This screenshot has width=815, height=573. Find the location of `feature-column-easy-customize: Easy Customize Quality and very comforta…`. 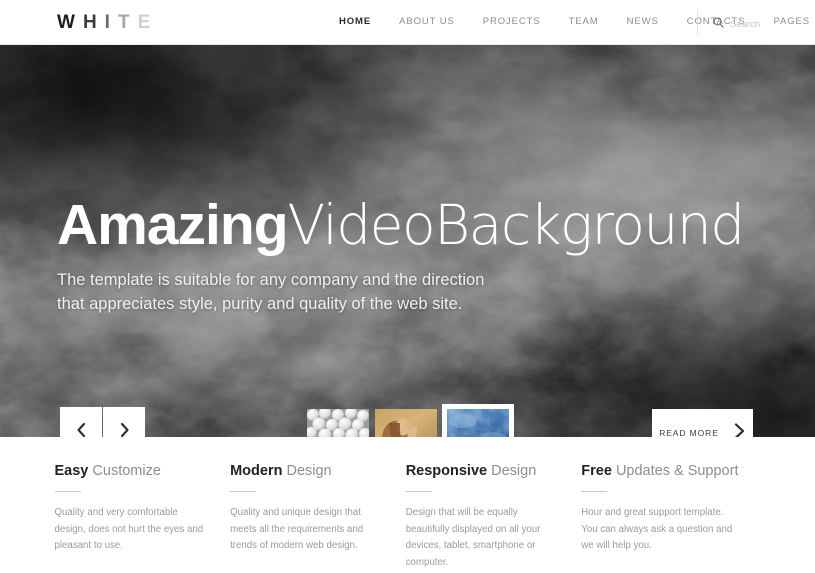

feature-column-easy-customize: Easy Customize Quality and very comforta… is located at coordinates (142, 517).